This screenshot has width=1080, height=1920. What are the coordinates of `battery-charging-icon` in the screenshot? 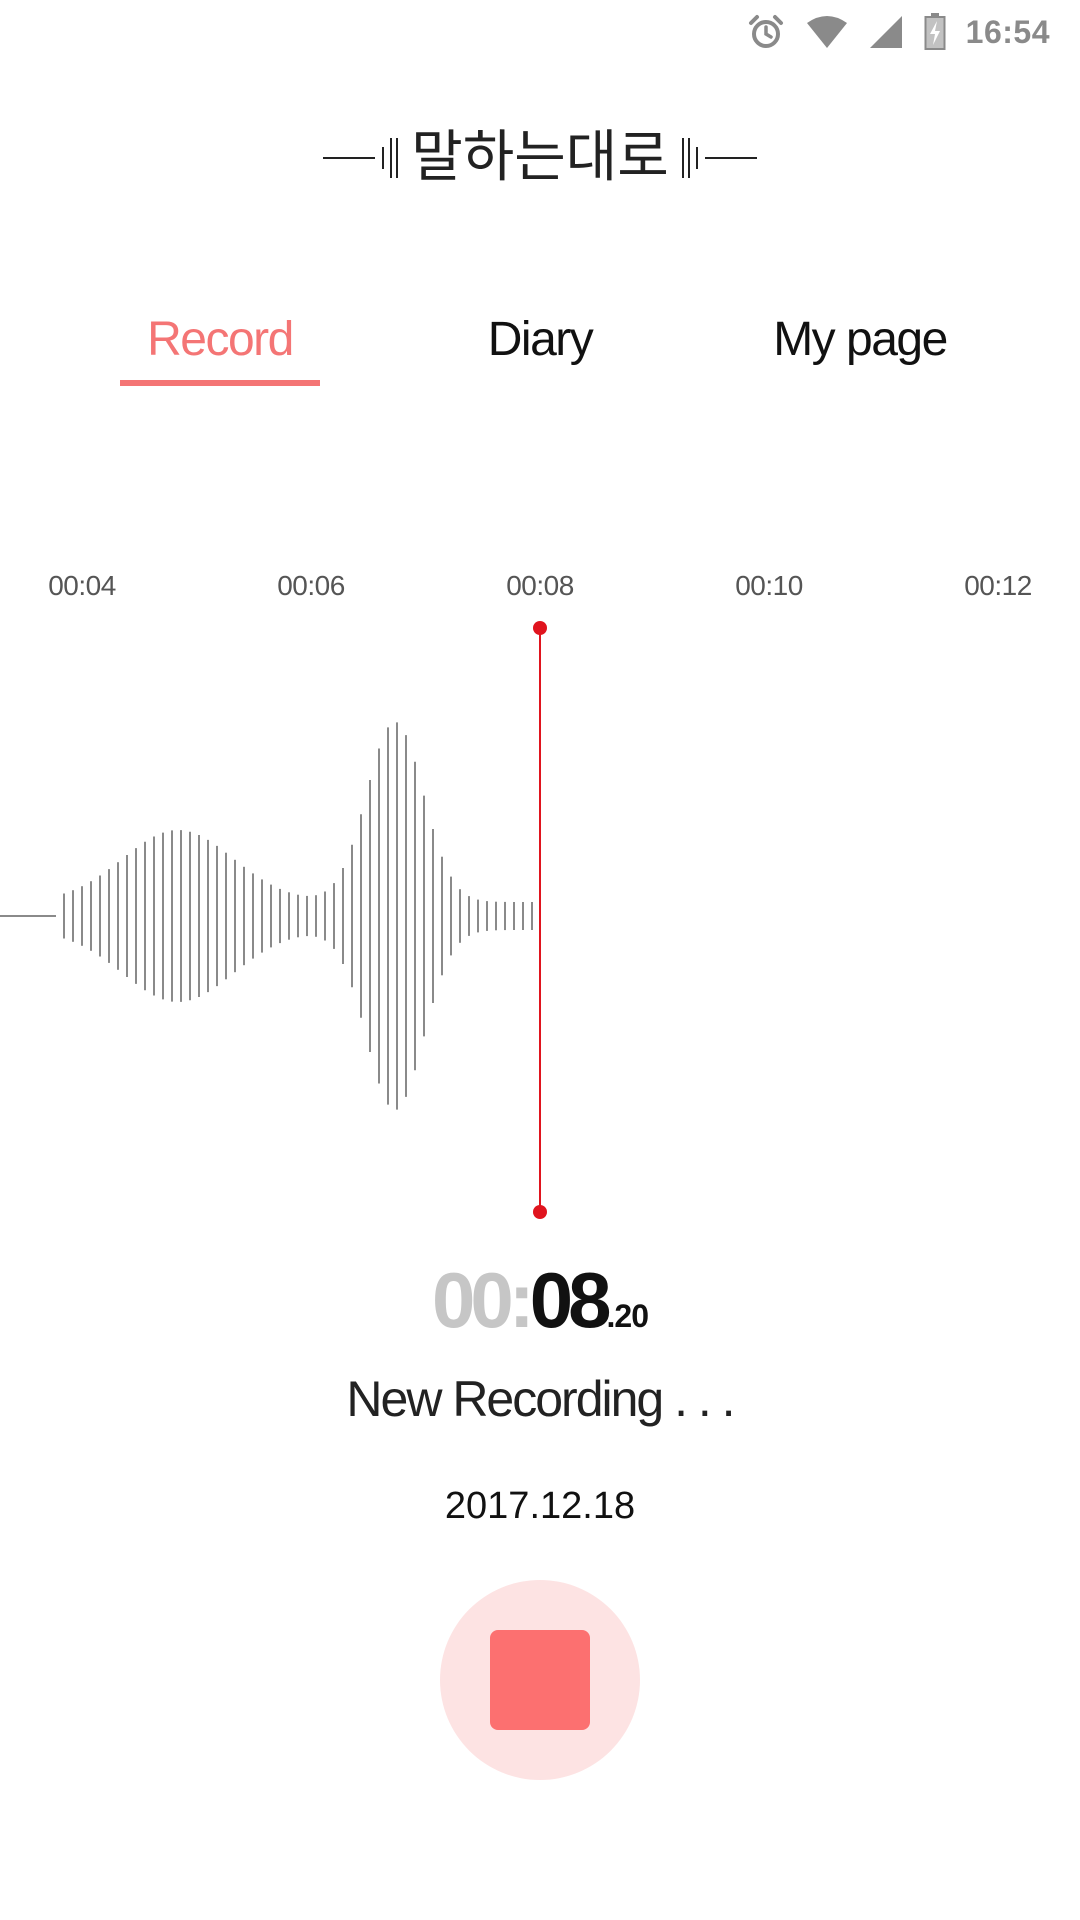 It's located at (935, 32).